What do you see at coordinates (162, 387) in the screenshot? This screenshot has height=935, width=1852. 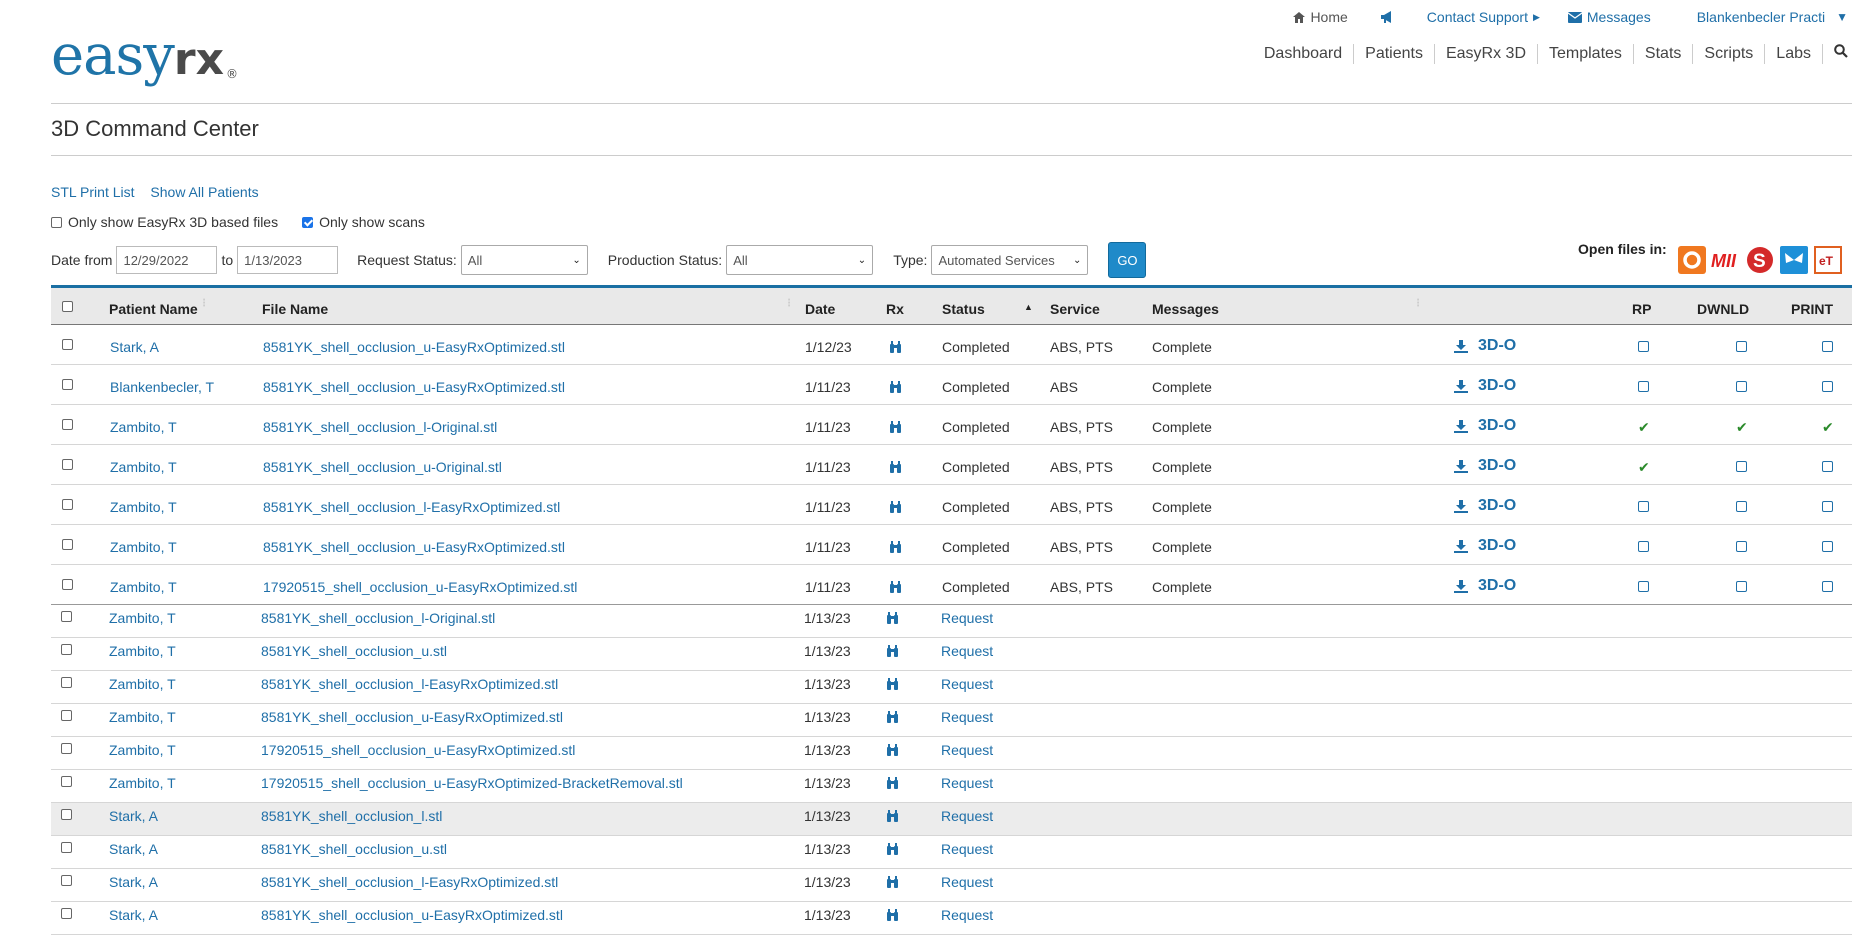 I see `patient-link: Blankenbecler, T` at bounding box center [162, 387].